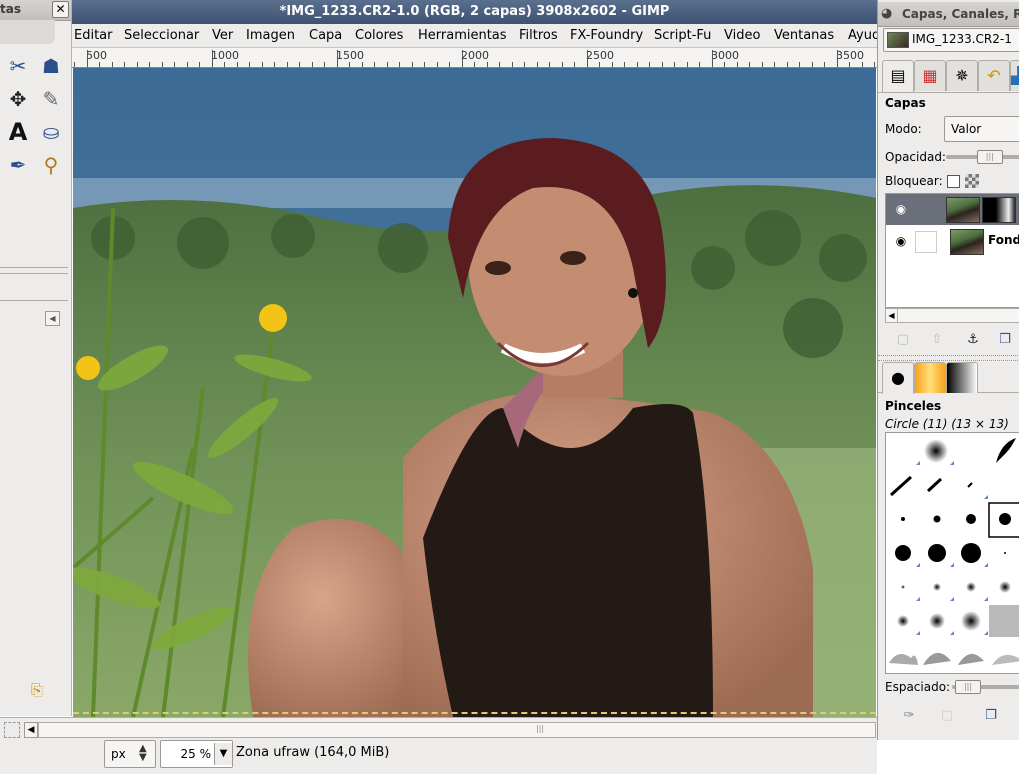  I want to click on menu-ventanas: Ventanas, so click(804, 35).